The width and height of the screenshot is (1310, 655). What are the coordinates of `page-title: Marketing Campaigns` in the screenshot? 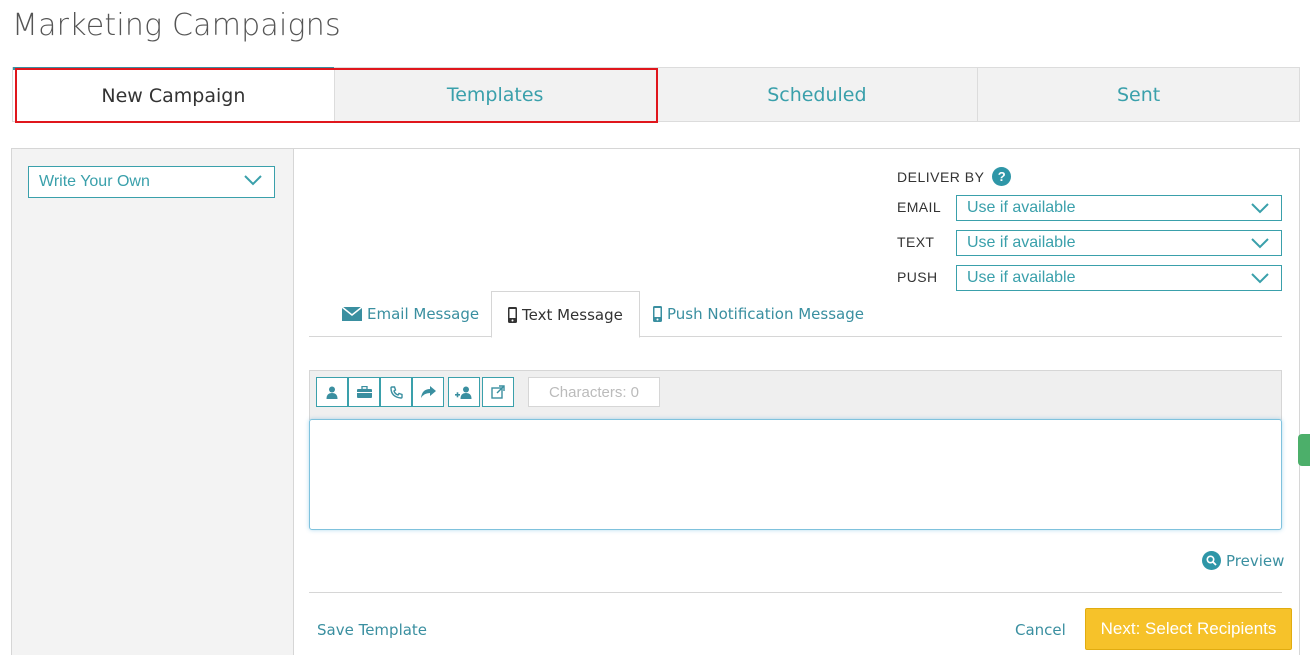 It's located at (176, 25).